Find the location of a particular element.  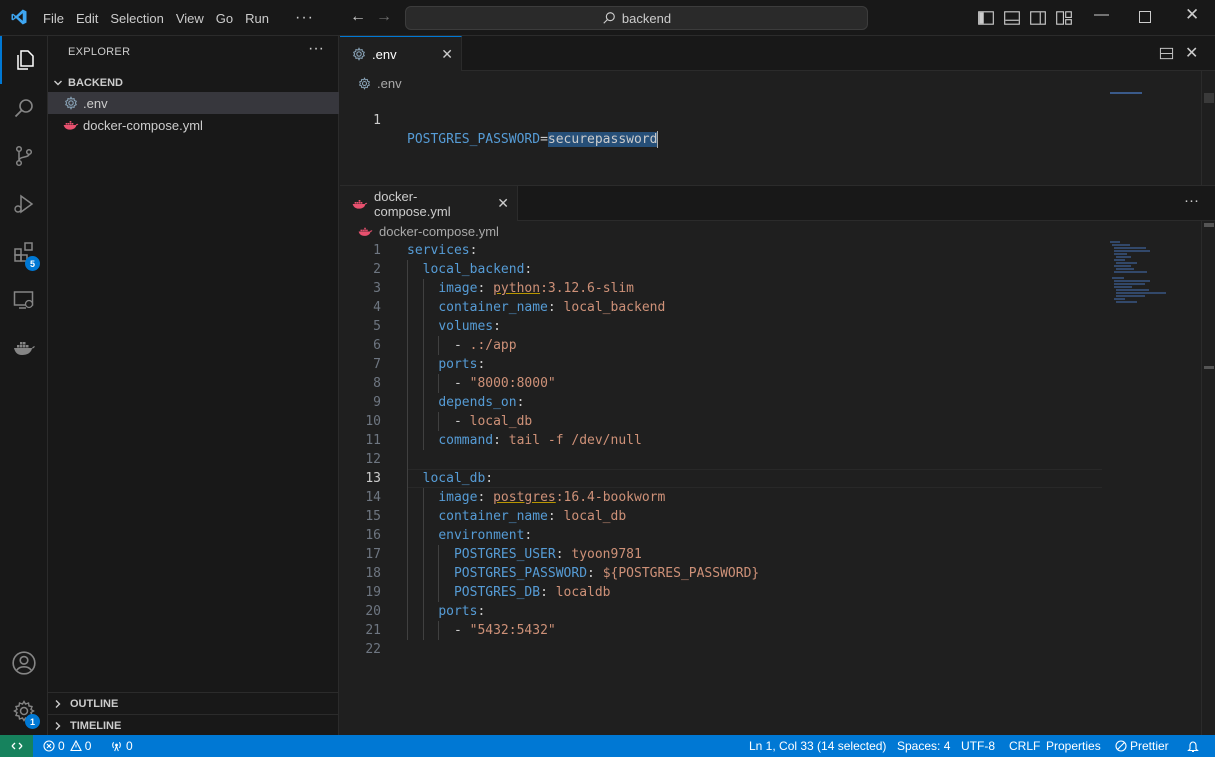

indentation-setting: Spaces: 4 is located at coordinates (923, 746).